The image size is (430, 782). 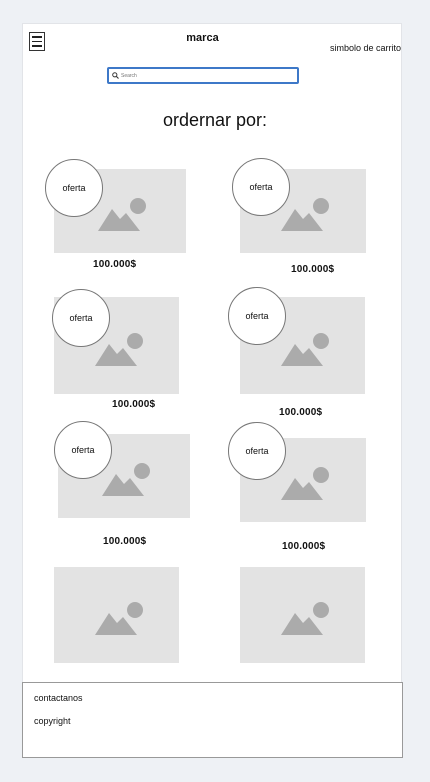 I want to click on search-icon, so click(x=115, y=75).